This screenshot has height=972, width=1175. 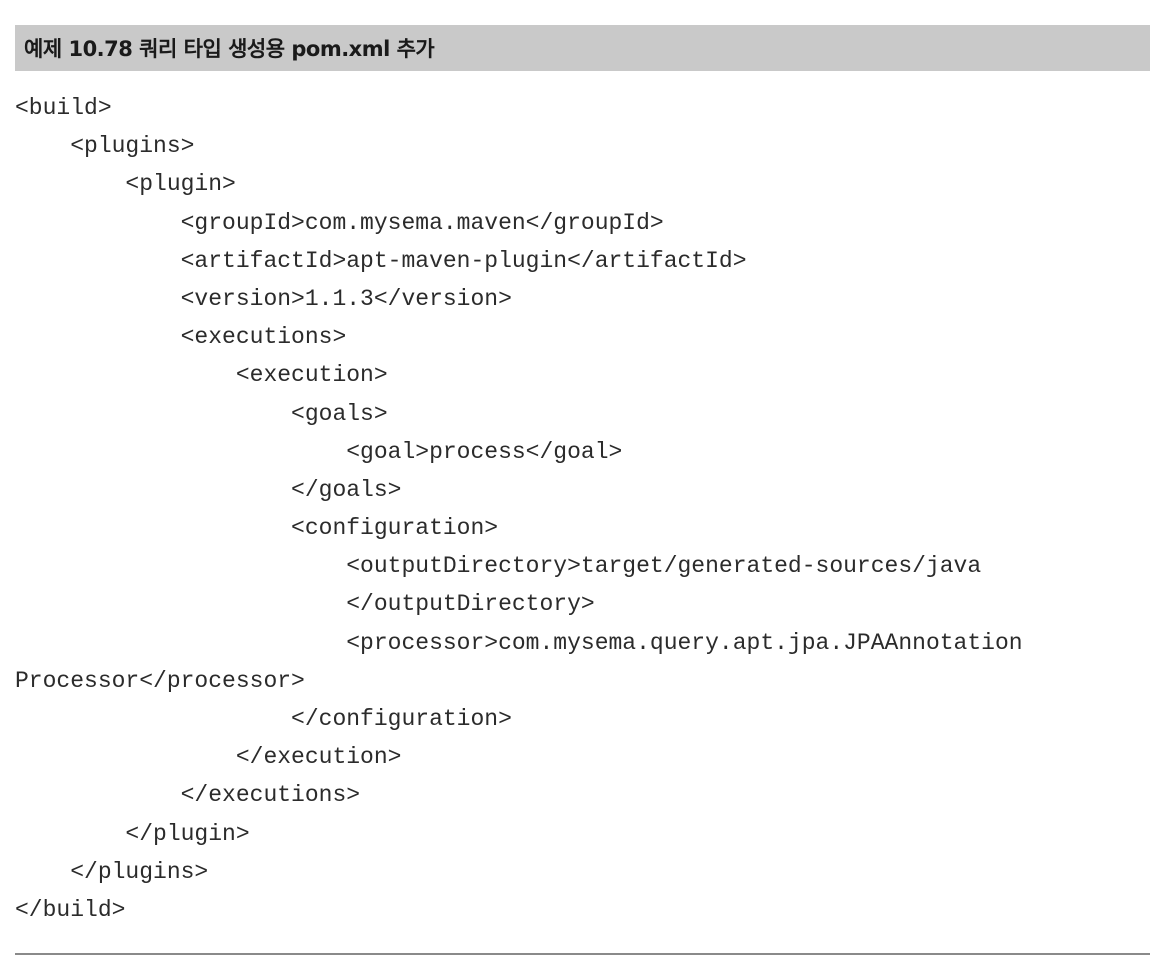 I want to click on code-line: <build>, so click(x=63, y=108).